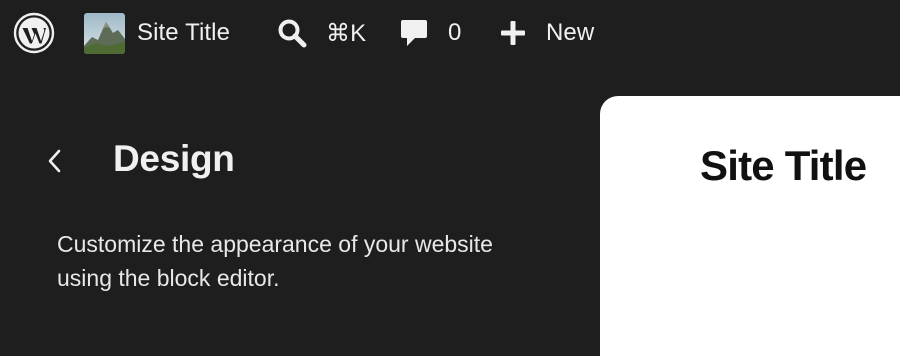  What do you see at coordinates (184, 32) in the screenshot?
I see `site-title-label: Site Title` at bounding box center [184, 32].